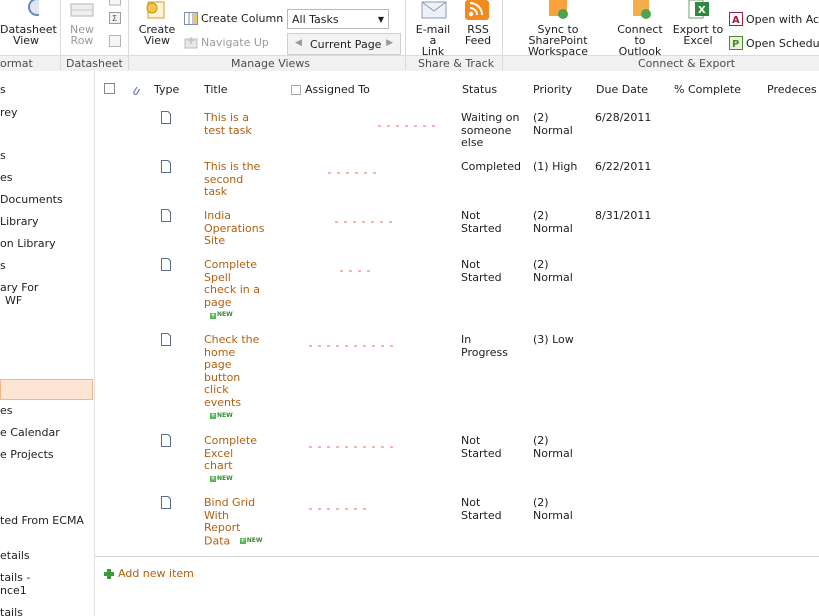 Image resolution: width=819 pixels, height=616 pixels. Describe the element at coordinates (774, 19) in the screenshot. I see `open-with-access-button: A Open with Ac` at that location.